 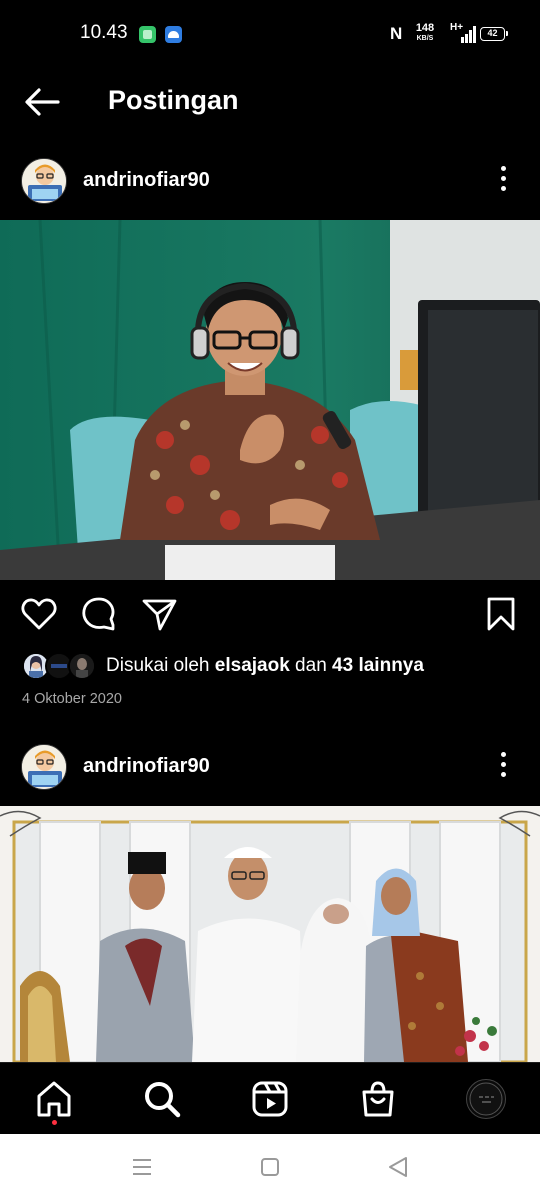 I want to click on nfc-icon: N, so click(x=396, y=33).